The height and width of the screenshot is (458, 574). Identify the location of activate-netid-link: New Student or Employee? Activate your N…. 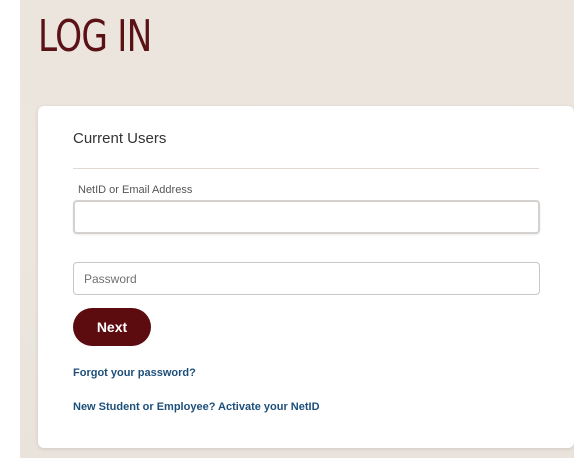
(196, 407).